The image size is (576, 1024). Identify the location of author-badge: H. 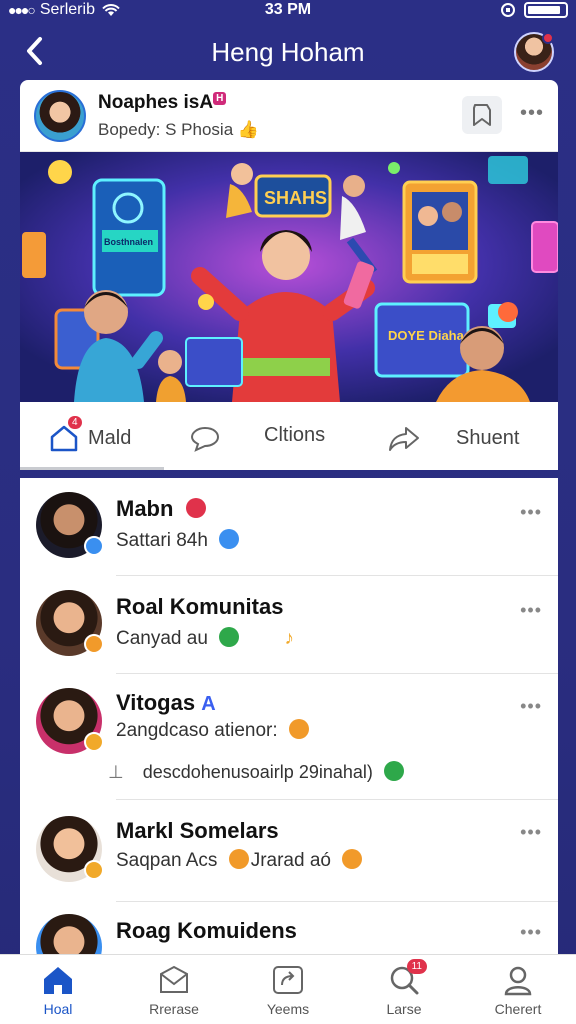
(220, 98).